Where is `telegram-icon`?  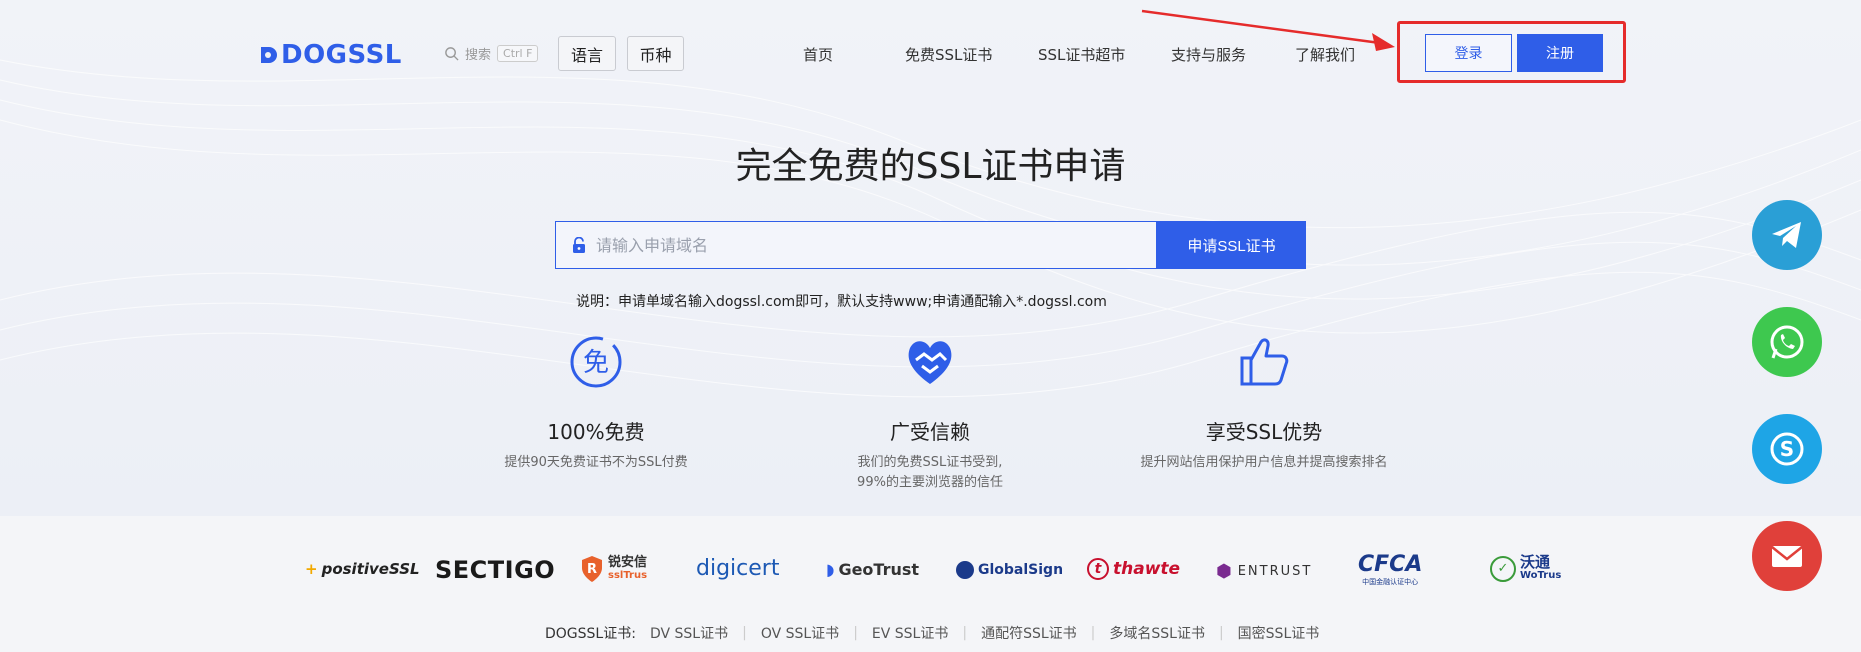
telegram-icon is located at coordinates (1786, 235).